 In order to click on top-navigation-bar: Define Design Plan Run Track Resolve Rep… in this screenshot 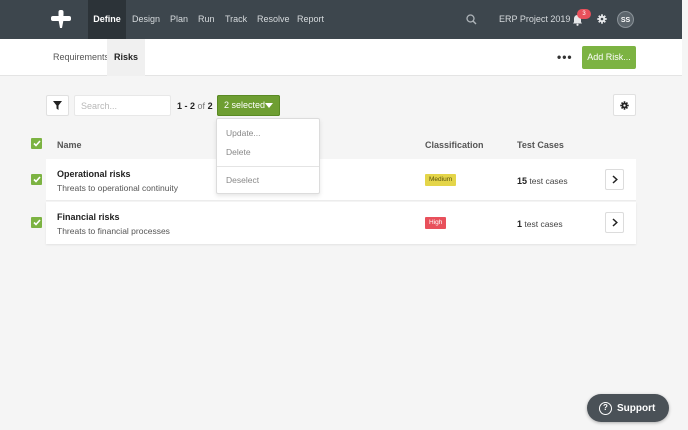, I will do `click(341, 19)`.